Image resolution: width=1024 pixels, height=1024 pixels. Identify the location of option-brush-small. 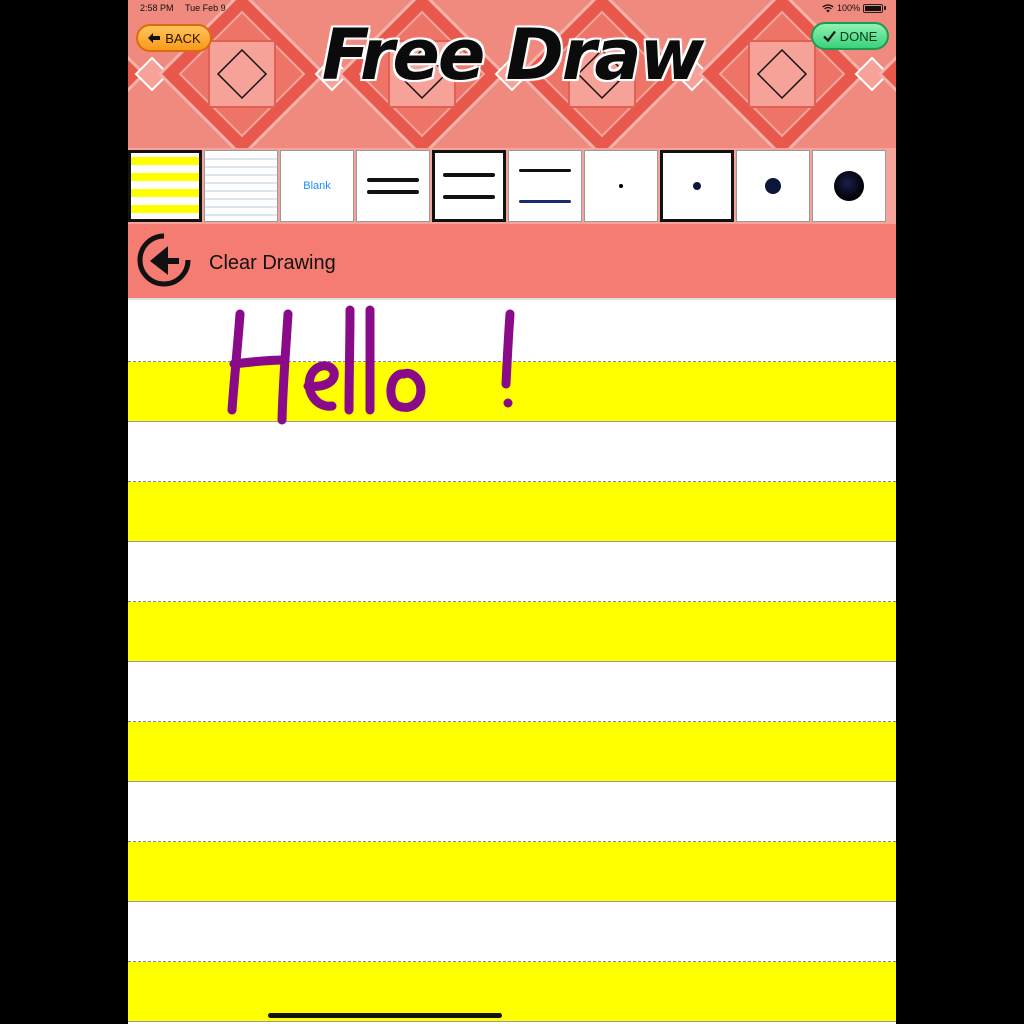
(697, 186).